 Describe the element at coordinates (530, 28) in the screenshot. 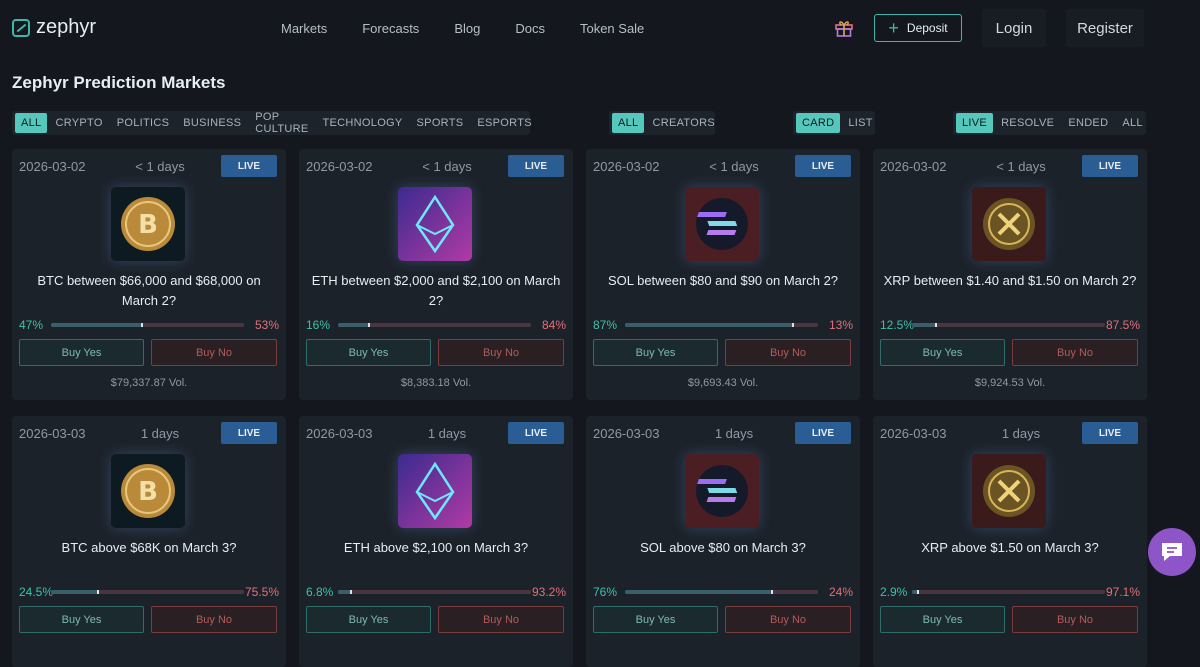

I see `nav-link-docs: Docs` at that location.